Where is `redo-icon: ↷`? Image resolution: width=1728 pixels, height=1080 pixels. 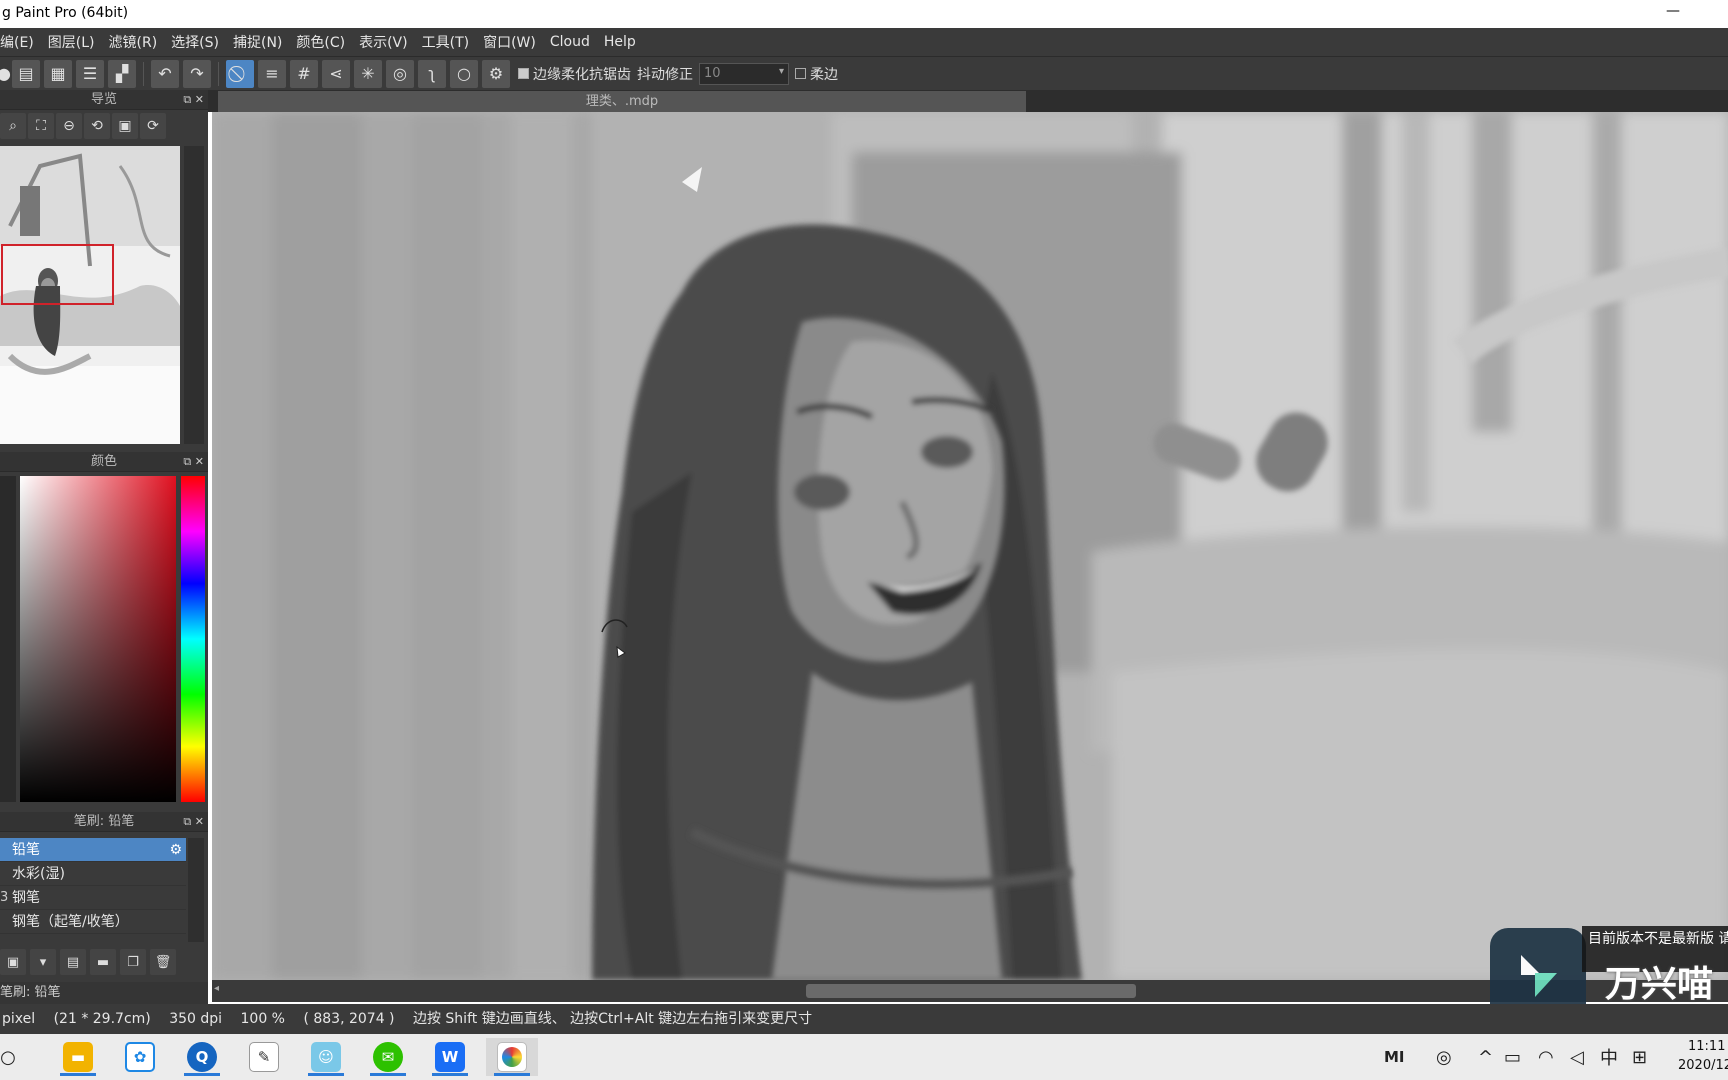 redo-icon: ↷ is located at coordinates (197, 73).